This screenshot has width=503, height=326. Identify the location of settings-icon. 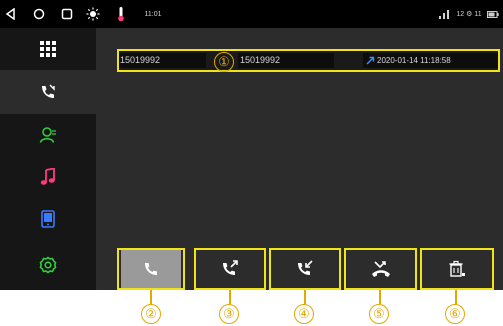
(48, 265).